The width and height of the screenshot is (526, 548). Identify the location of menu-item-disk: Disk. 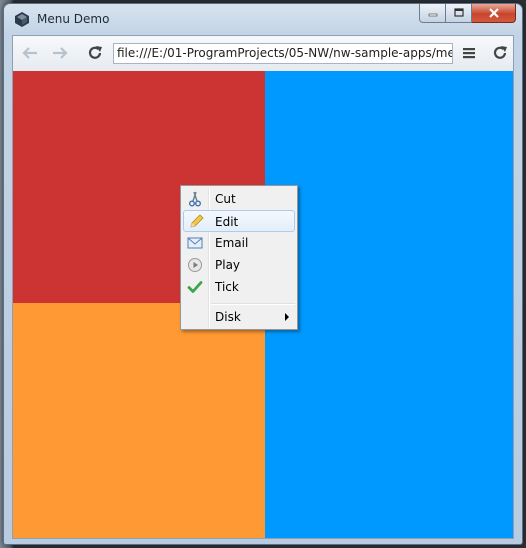
(239, 317).